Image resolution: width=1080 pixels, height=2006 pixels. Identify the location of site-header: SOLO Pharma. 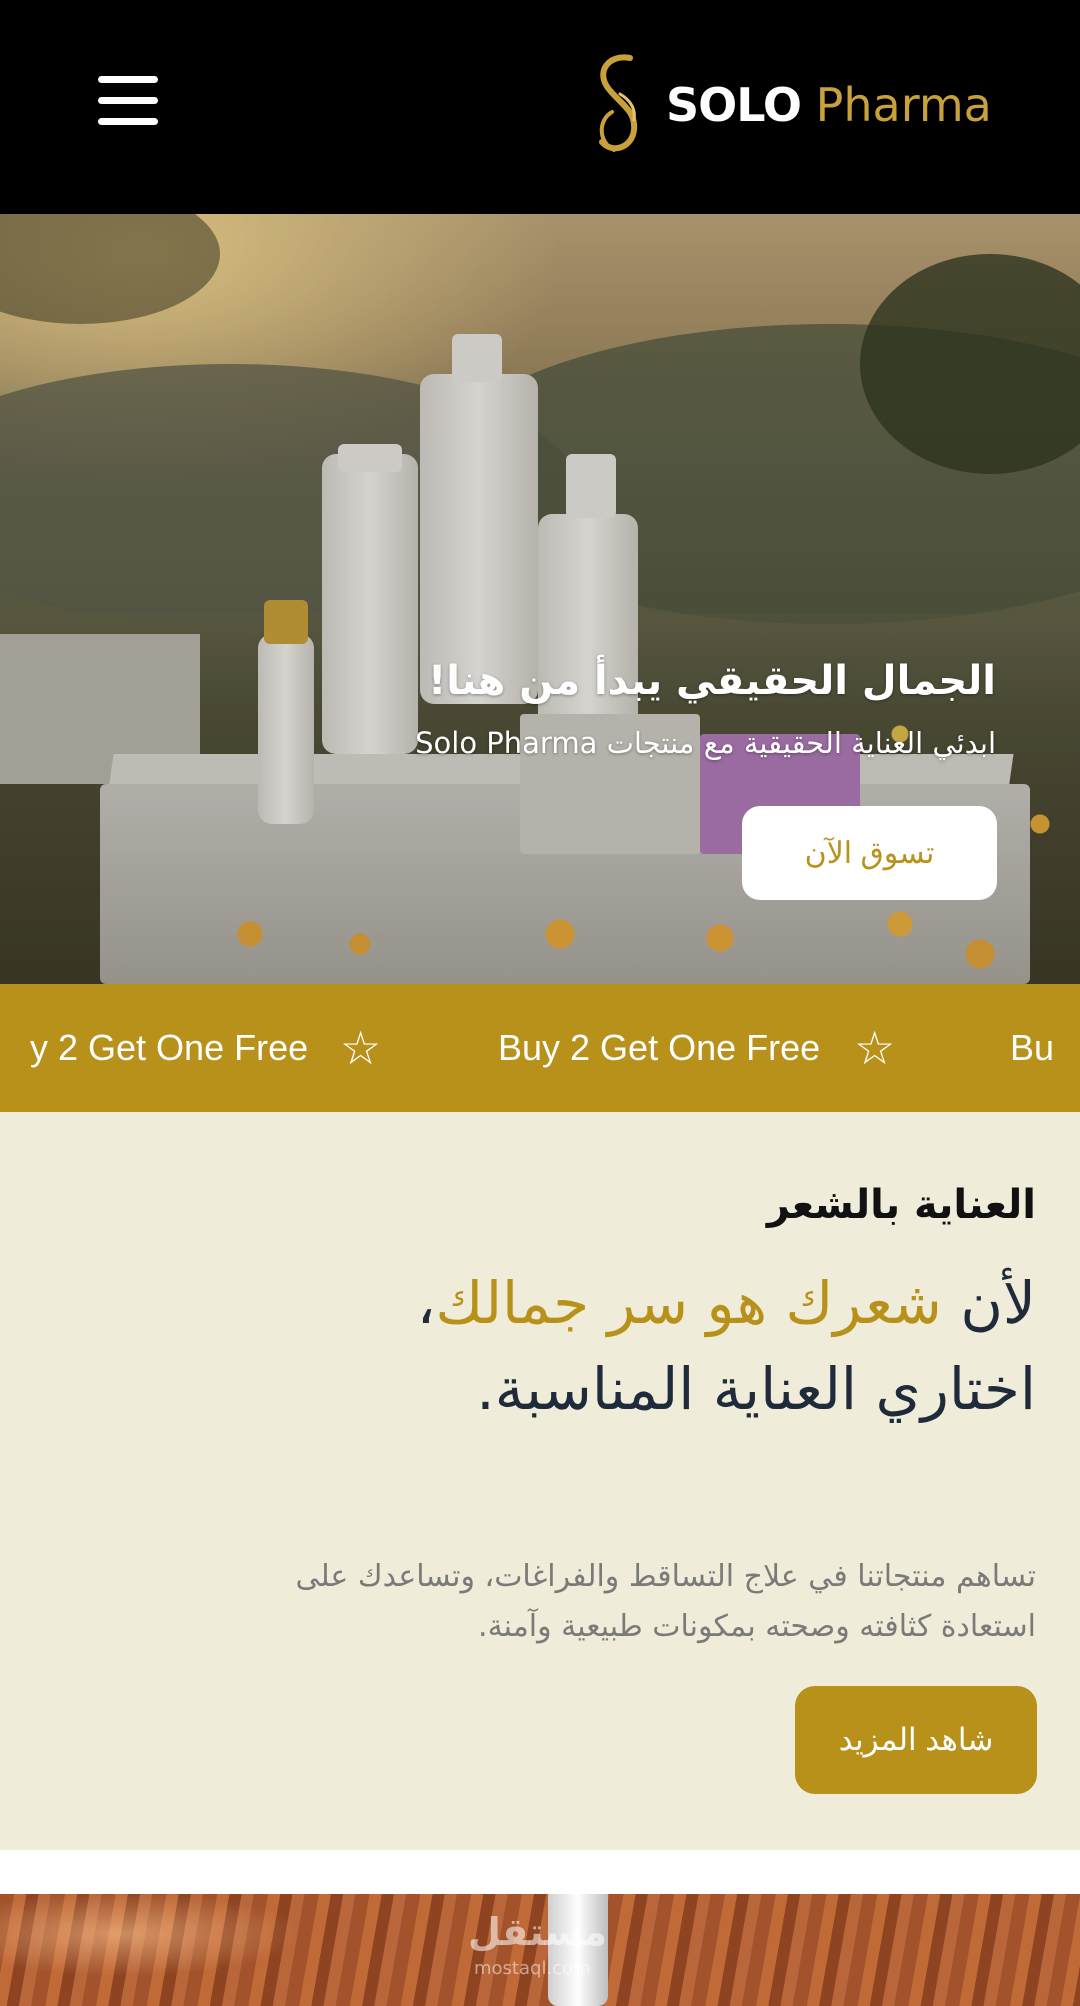
(540, 107).